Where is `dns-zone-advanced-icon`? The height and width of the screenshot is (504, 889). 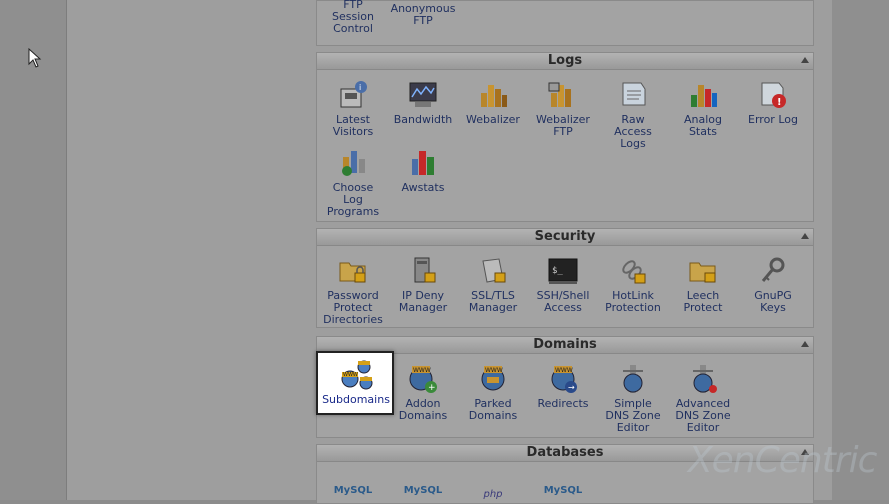 dns-zone-advanced-icon is located at coordinates (705, 379).